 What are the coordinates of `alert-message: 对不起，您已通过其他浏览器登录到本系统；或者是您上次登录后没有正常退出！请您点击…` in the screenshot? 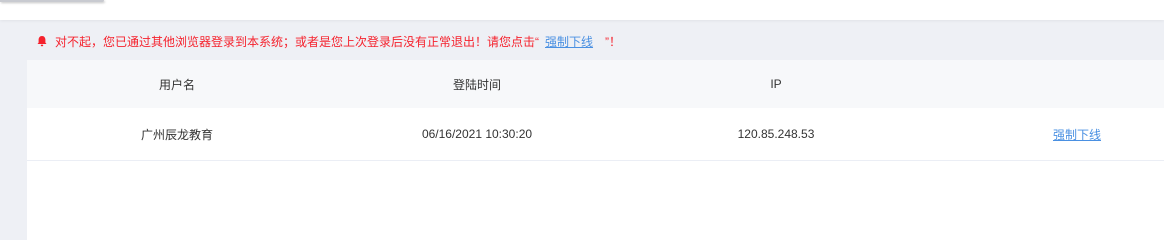 It's located at (297, 41).